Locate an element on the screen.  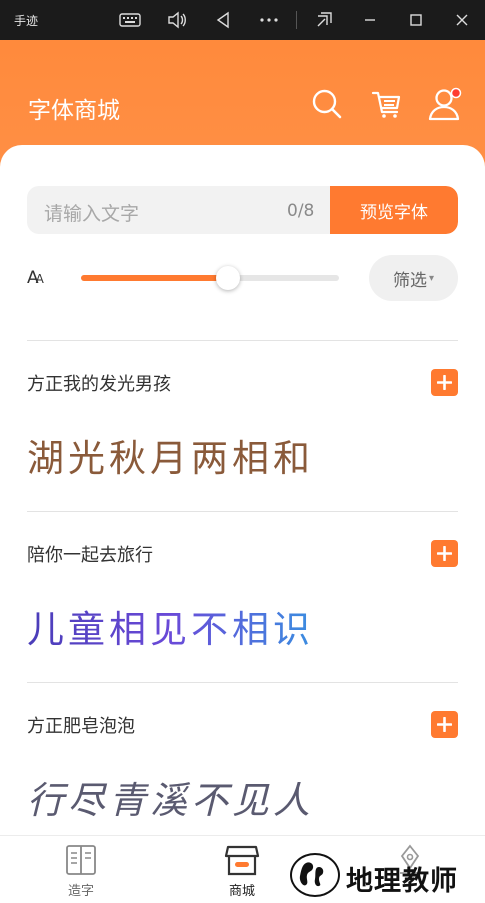
slider-fill is located at coordinates (155, 278).